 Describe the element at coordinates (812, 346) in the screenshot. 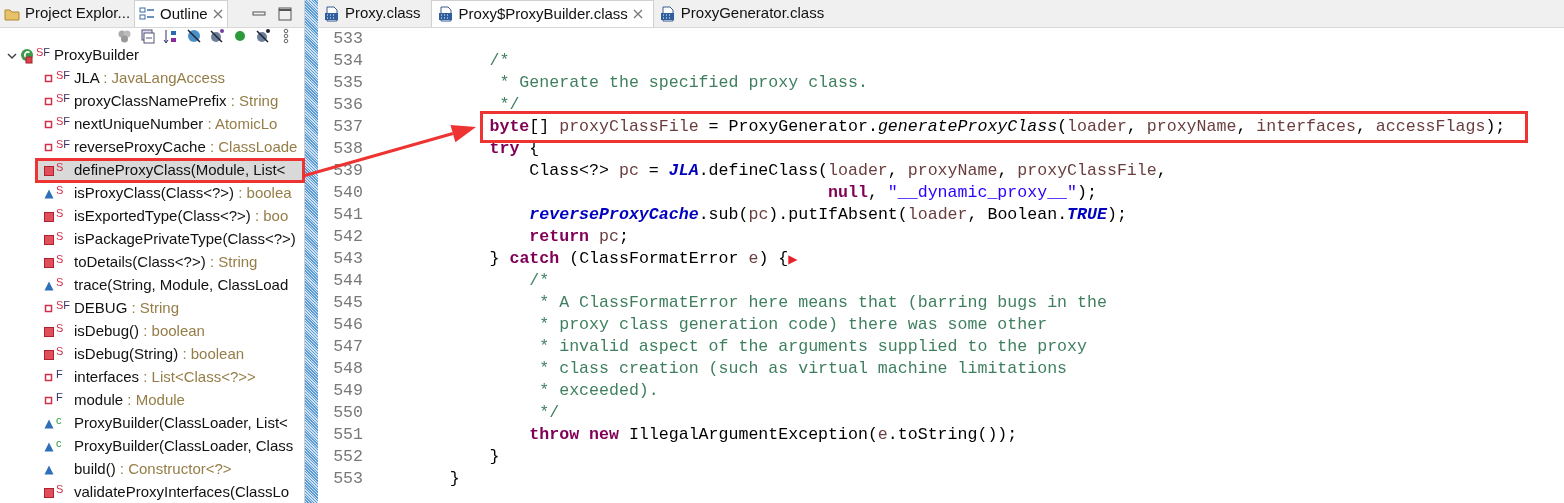

I see `code-line: * invalid aspect of the arguments supplied to the proxy` at that location.